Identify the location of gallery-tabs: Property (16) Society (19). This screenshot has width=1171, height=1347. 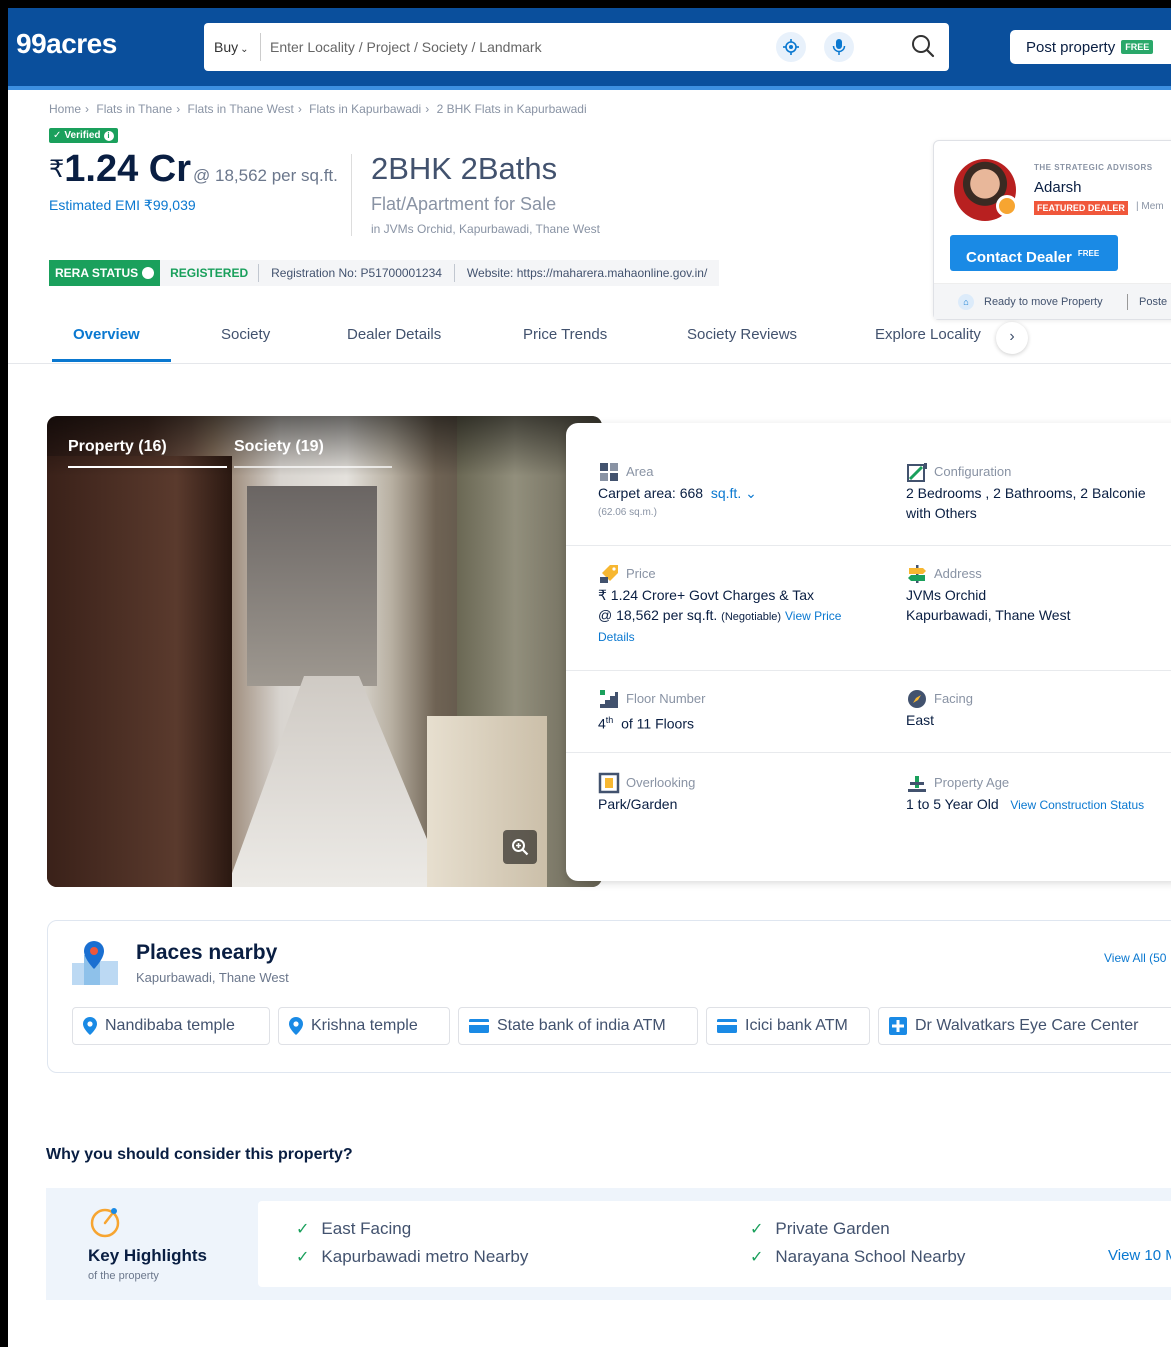
(324, 446).